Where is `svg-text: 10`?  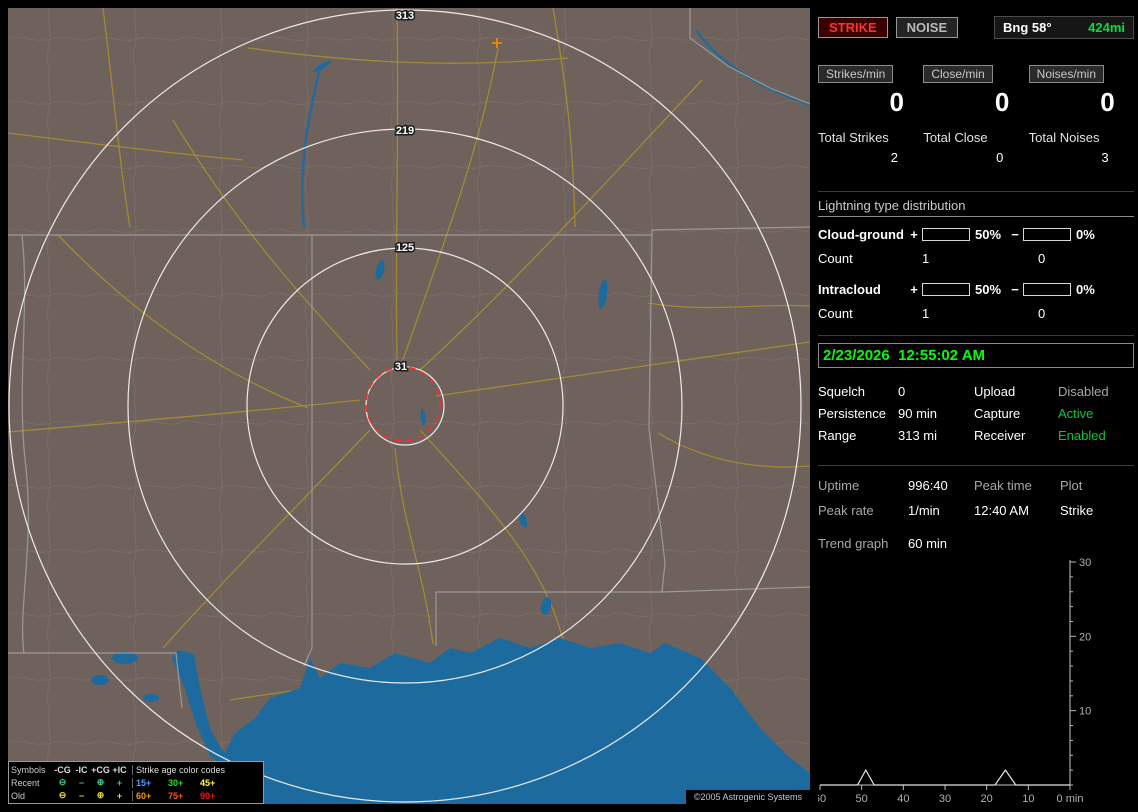
svg-text: 10 is located at coordinates (1028, 799).